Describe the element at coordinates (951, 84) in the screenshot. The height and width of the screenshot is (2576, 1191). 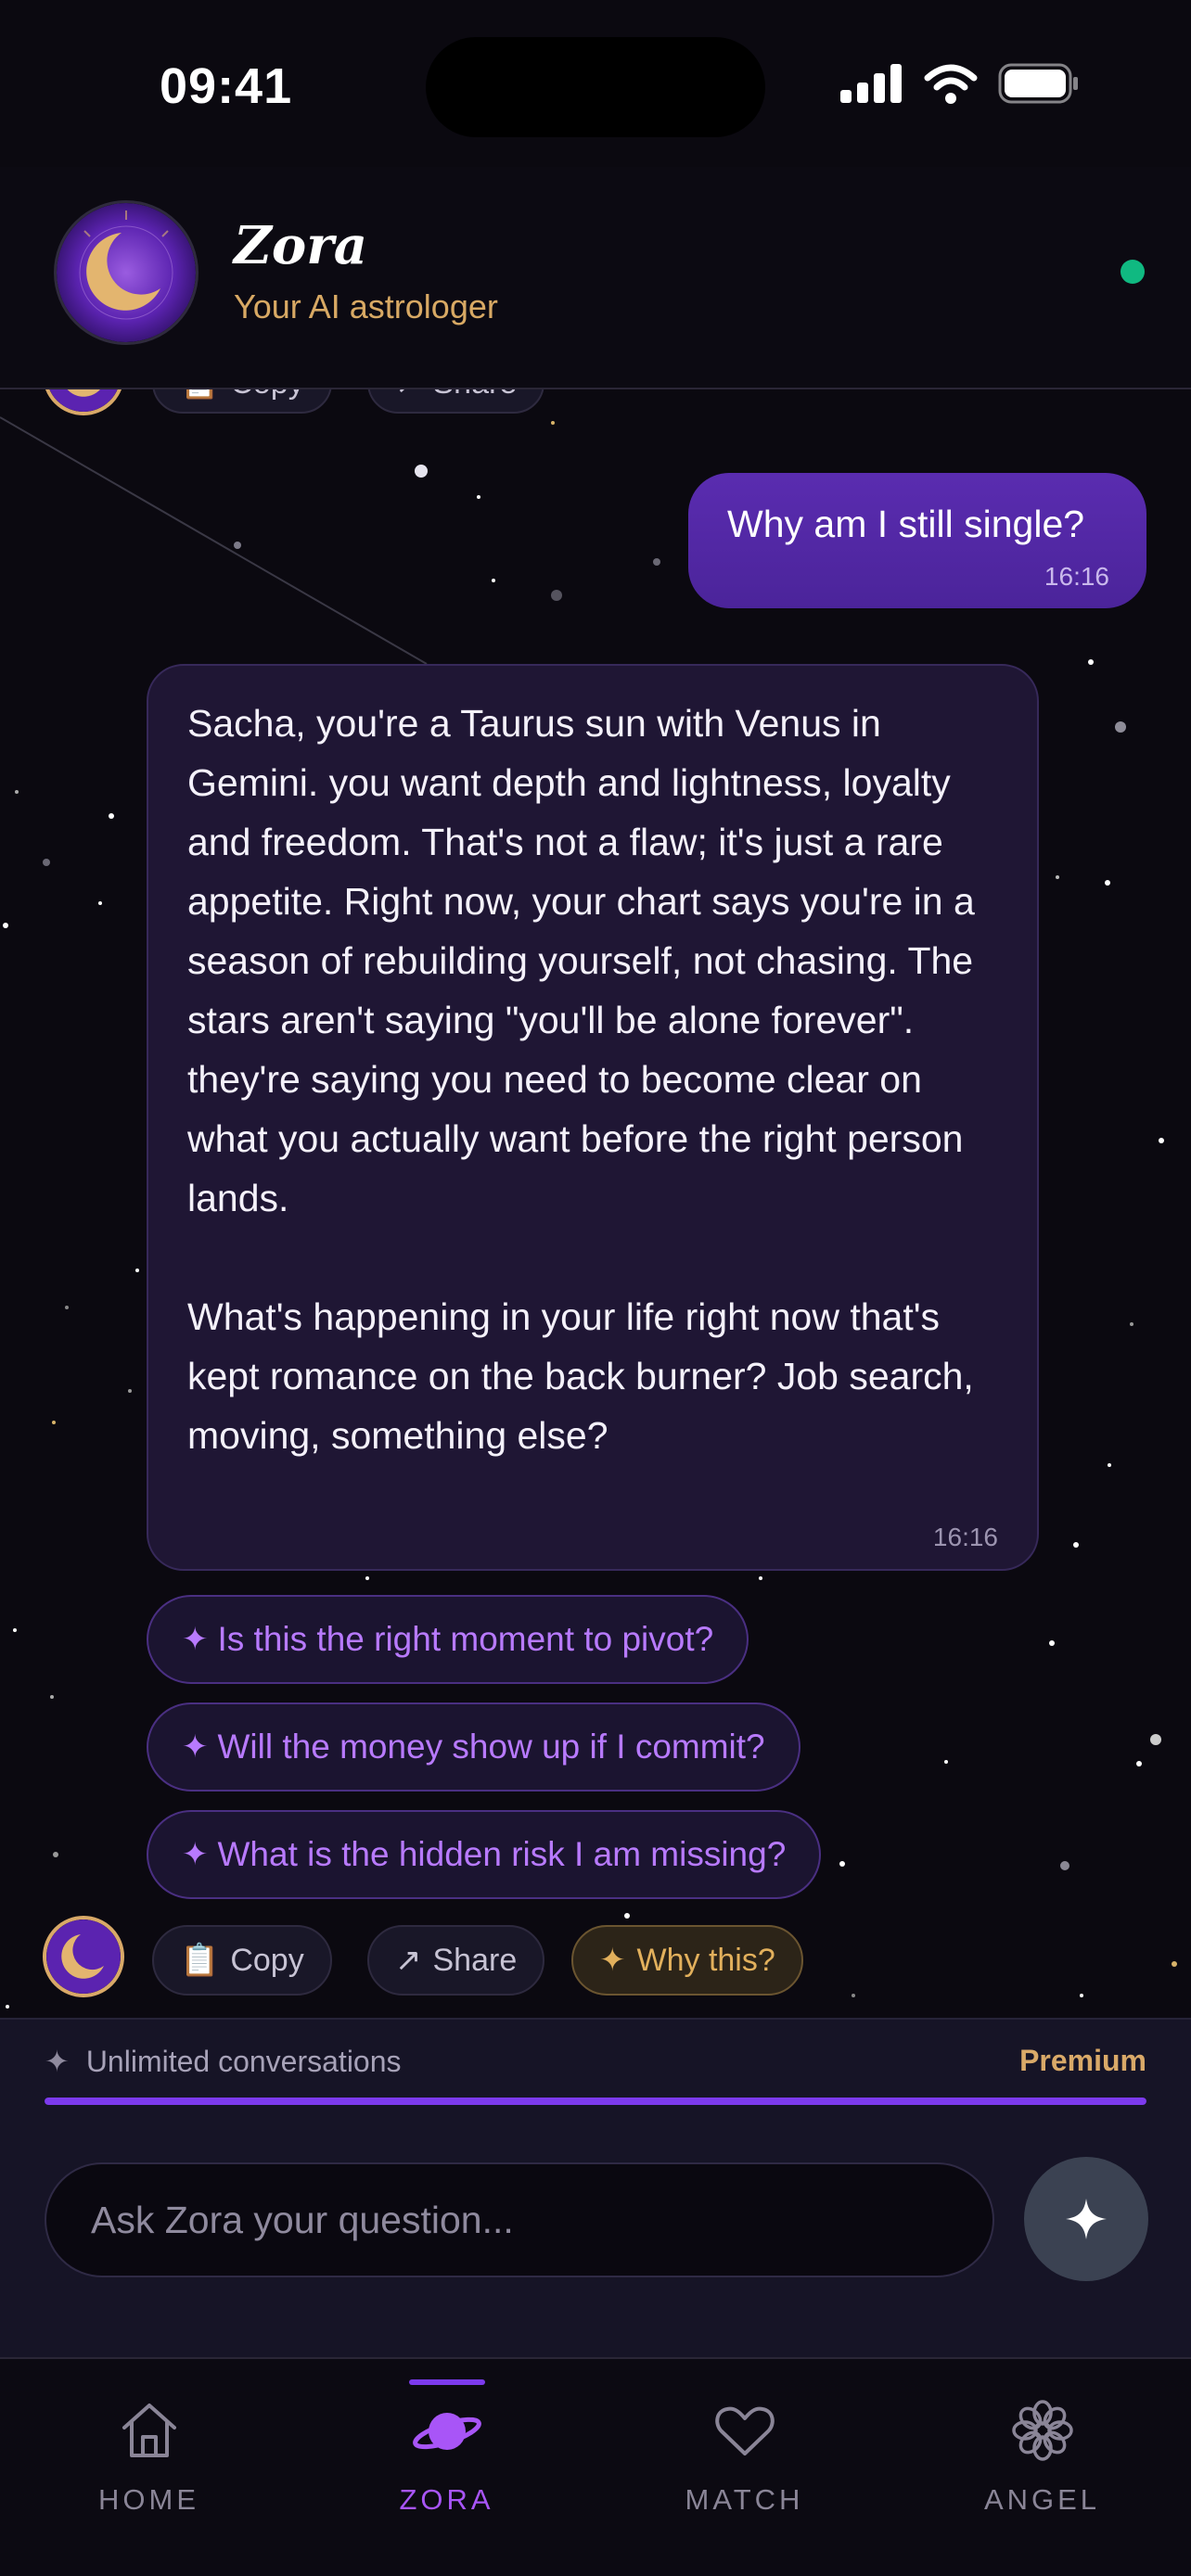
I see `wifi-icon` at that location.